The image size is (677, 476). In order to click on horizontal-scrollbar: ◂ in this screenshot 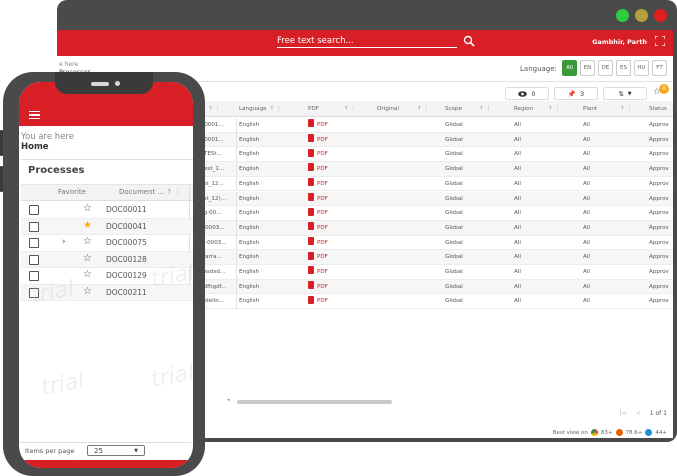, I will do `click(387, 401)`.